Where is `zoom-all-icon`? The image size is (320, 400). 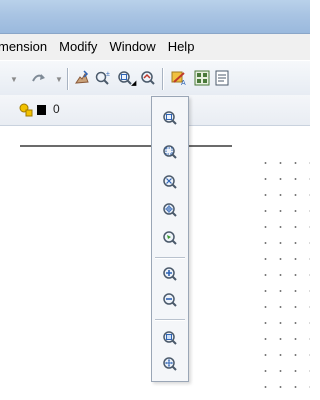
zoom-all-icon is located at coordinates (170, 338).